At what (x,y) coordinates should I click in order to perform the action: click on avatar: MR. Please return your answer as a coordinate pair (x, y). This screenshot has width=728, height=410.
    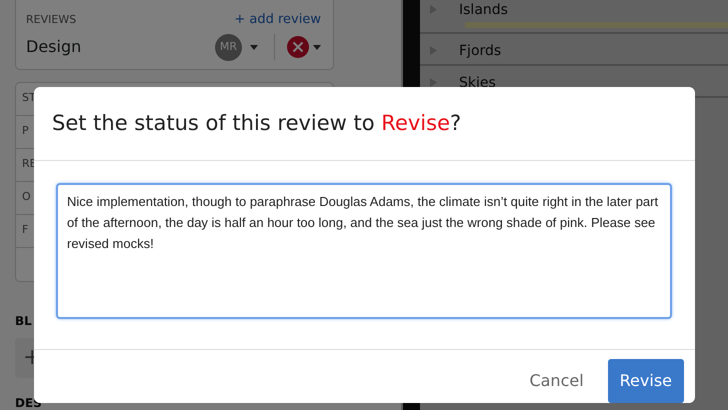
    Looking at the image, I should click on (228, 47).